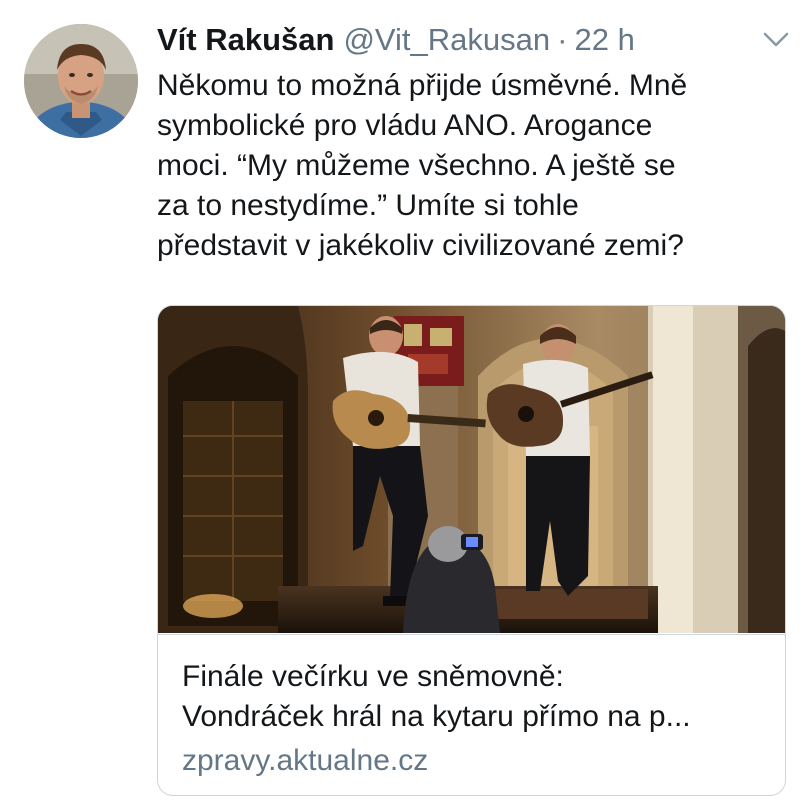 The height and width of the screenshot is (808, 808). I want to click on tweet-text-line: symbolické pro vládu ANO. Arogance, so click(405, 125).